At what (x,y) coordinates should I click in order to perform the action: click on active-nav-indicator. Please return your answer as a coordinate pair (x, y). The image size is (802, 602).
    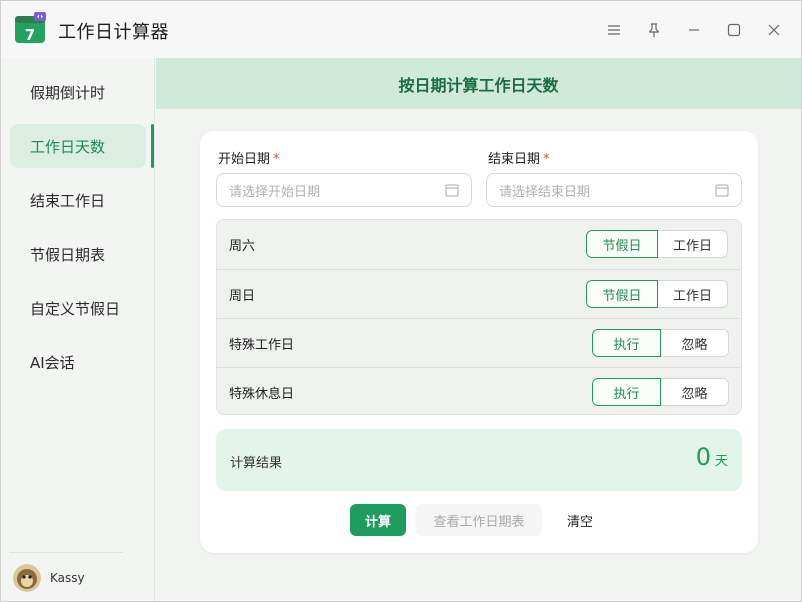
    Looking at the image, I should click on (152, 146).